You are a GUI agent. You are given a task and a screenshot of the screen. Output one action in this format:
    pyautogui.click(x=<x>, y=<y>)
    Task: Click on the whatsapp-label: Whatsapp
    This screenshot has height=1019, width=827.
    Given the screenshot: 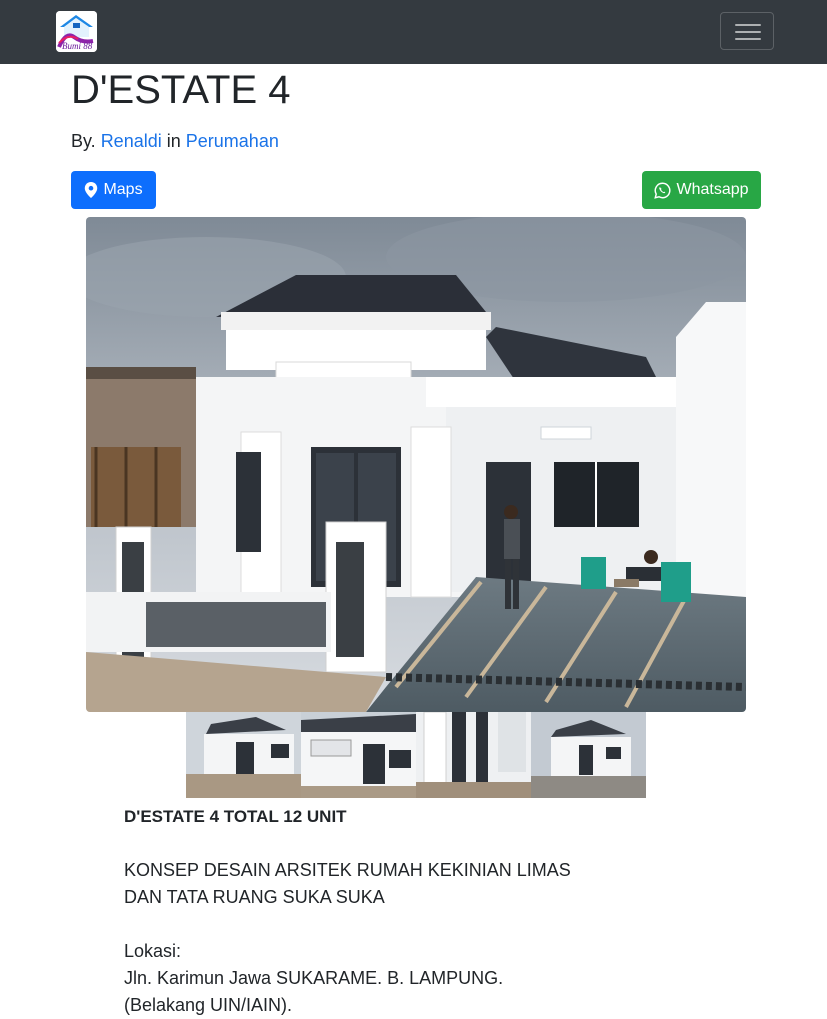 What is the action you would take?
    pyautogui.click(x=712, y=189)
    